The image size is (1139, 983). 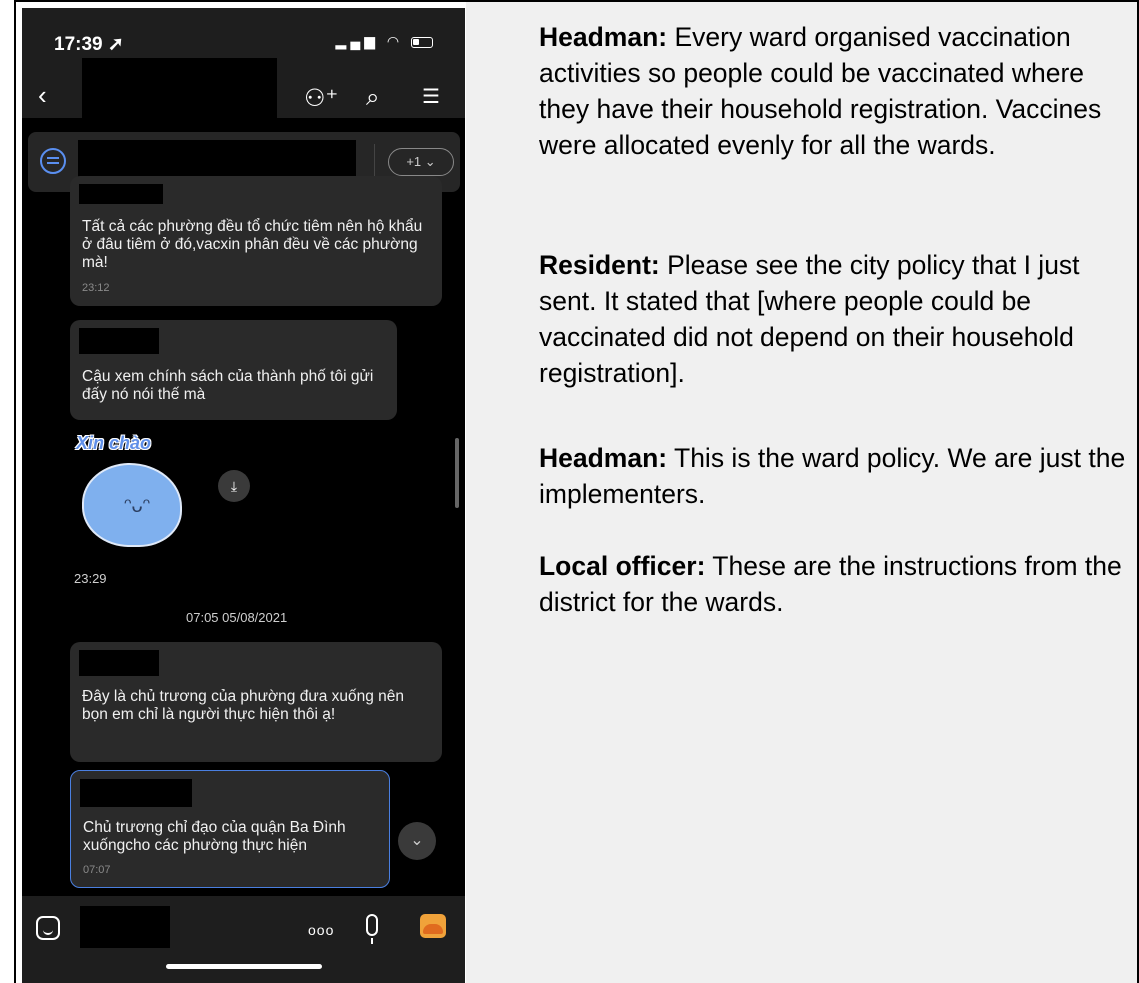 What do you see at coordinates (372, 98) in the screenshot?
I see `search-icon: ⌕` at bounding box center [372, 98].